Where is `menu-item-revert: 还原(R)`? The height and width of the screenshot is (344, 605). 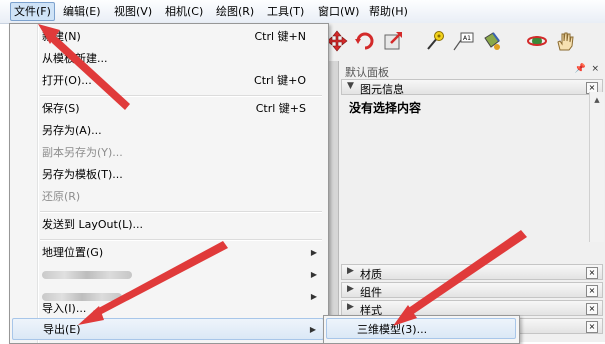
menu-item-revert: 还原(R) is located at coordinates (168, 197).